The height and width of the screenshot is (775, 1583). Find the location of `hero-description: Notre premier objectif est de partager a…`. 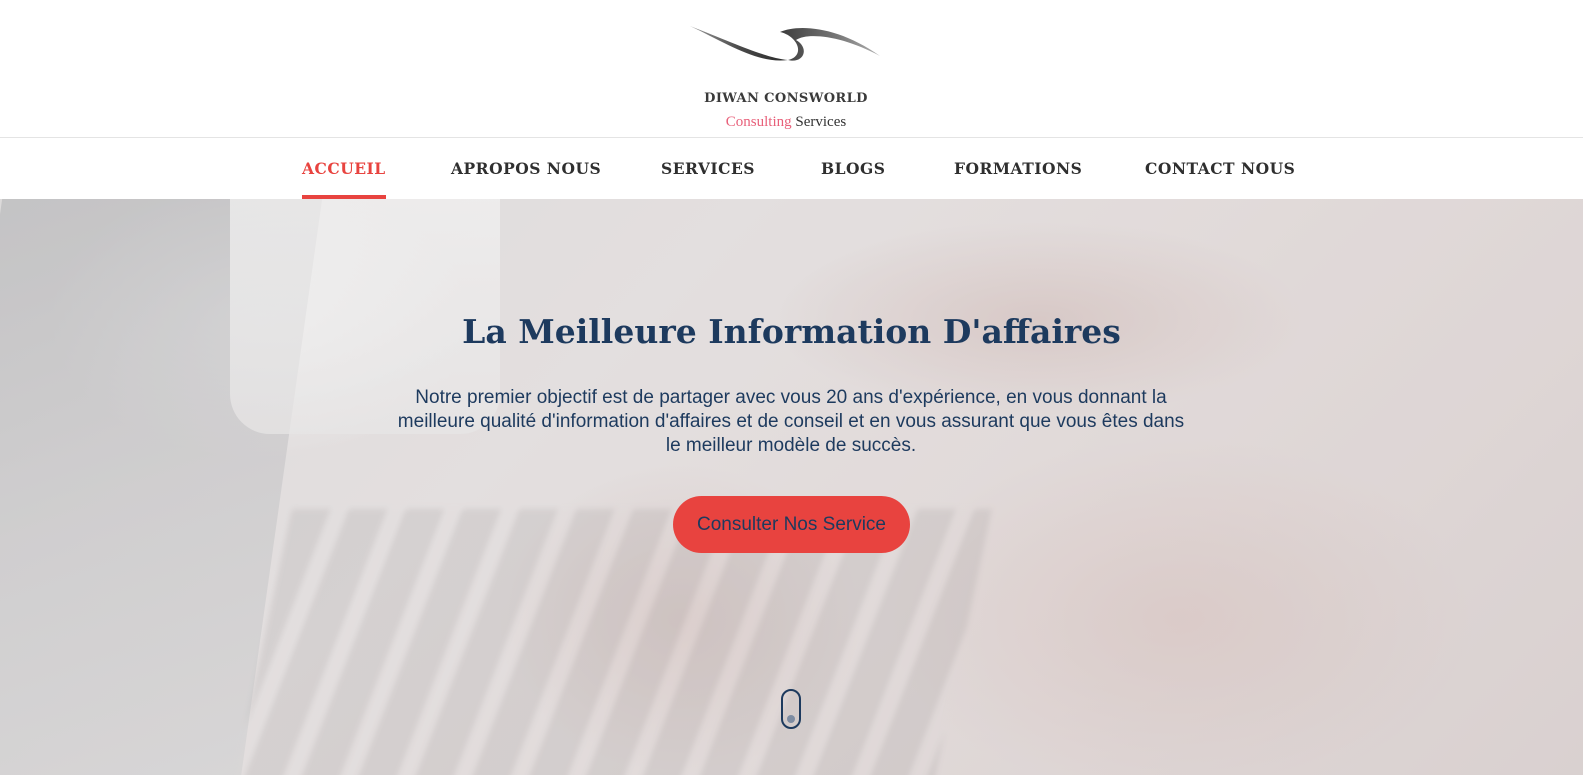

hero-description: Notre premier objectif est de partager a… is located at coordinates (791, 421).